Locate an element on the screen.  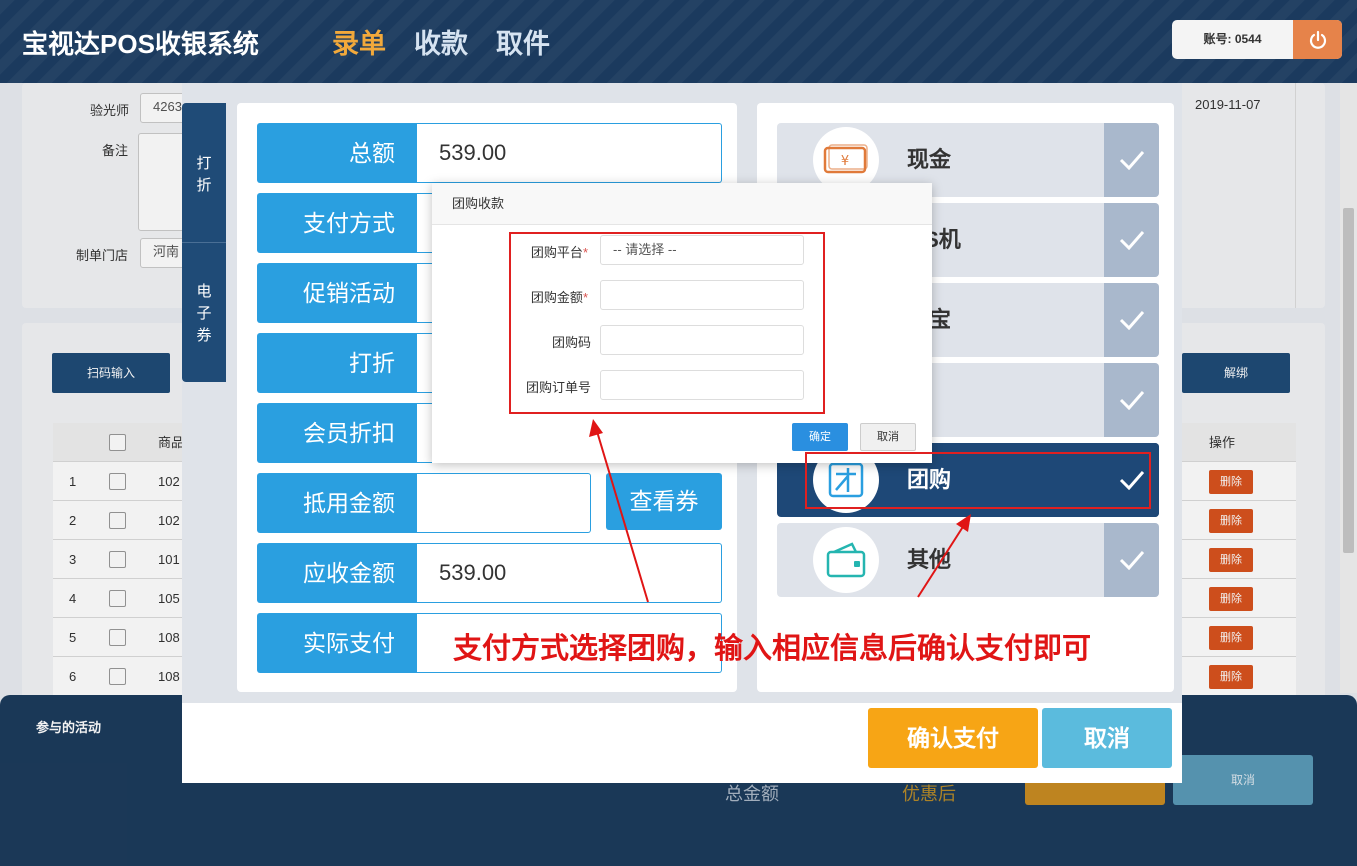
app-title: 宝视达POS收银系统 is located at coordinates (140, 44).